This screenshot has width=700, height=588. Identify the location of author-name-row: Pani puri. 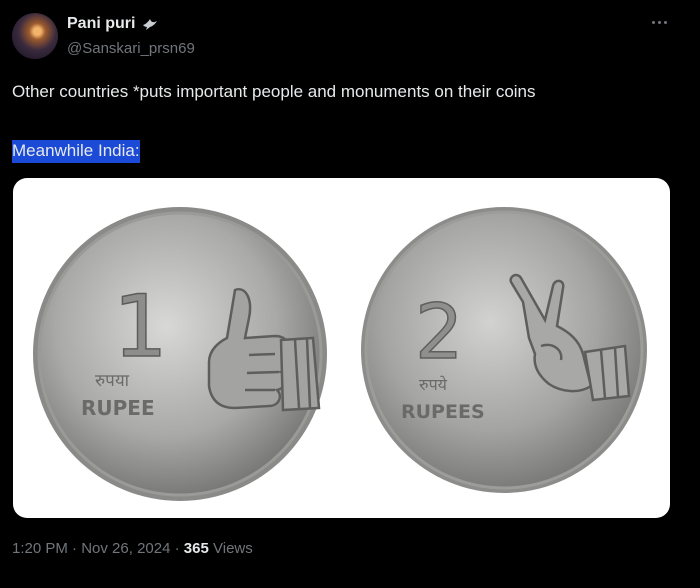
(113, 24).